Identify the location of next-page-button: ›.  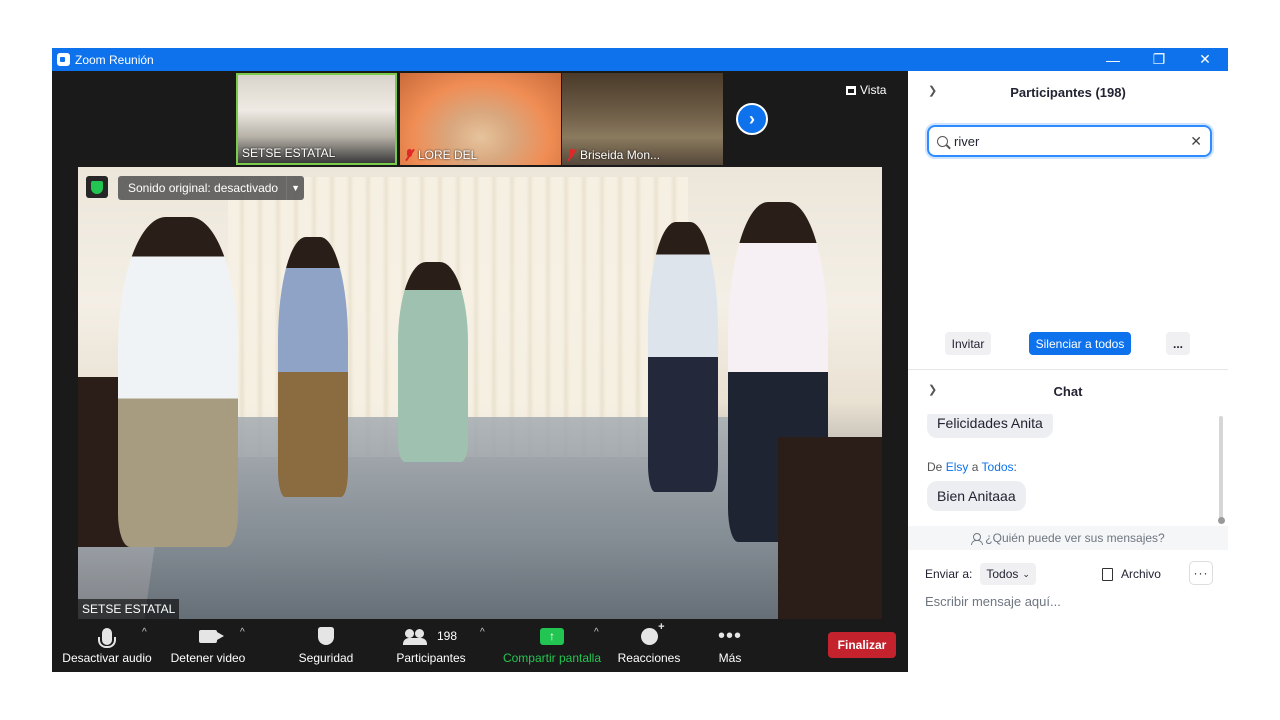
(752, 119).